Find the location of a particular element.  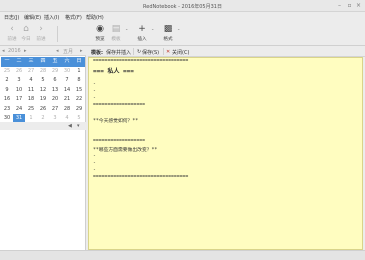

title-bar: RedNotebook - 2016年05月31日 – ▫ × is located at coordinates (182, 6).